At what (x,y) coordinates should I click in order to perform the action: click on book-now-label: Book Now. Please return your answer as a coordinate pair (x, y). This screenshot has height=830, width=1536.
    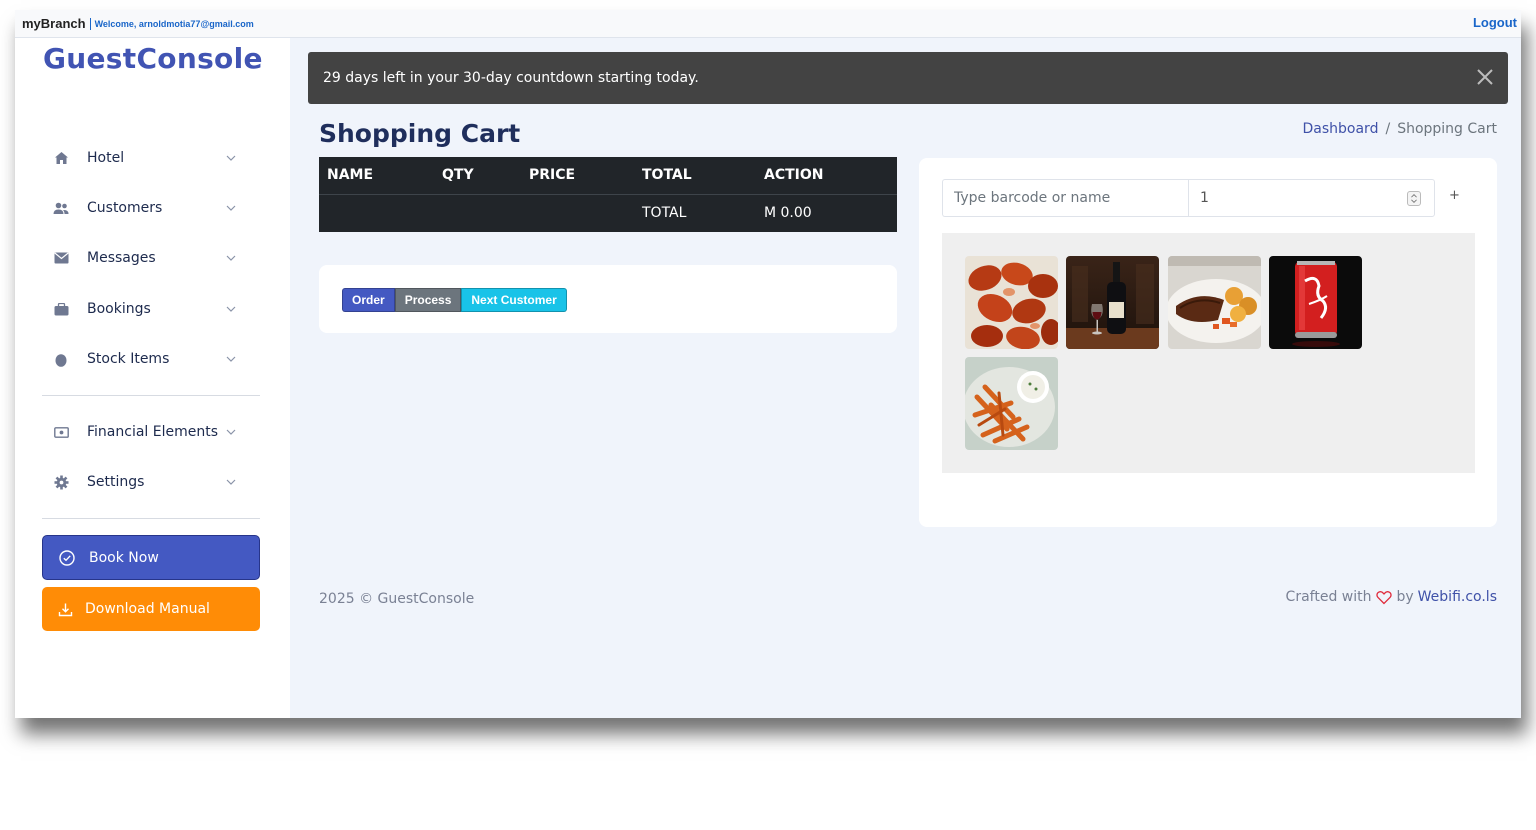
    Looking at the image, I should click on (124, 557).